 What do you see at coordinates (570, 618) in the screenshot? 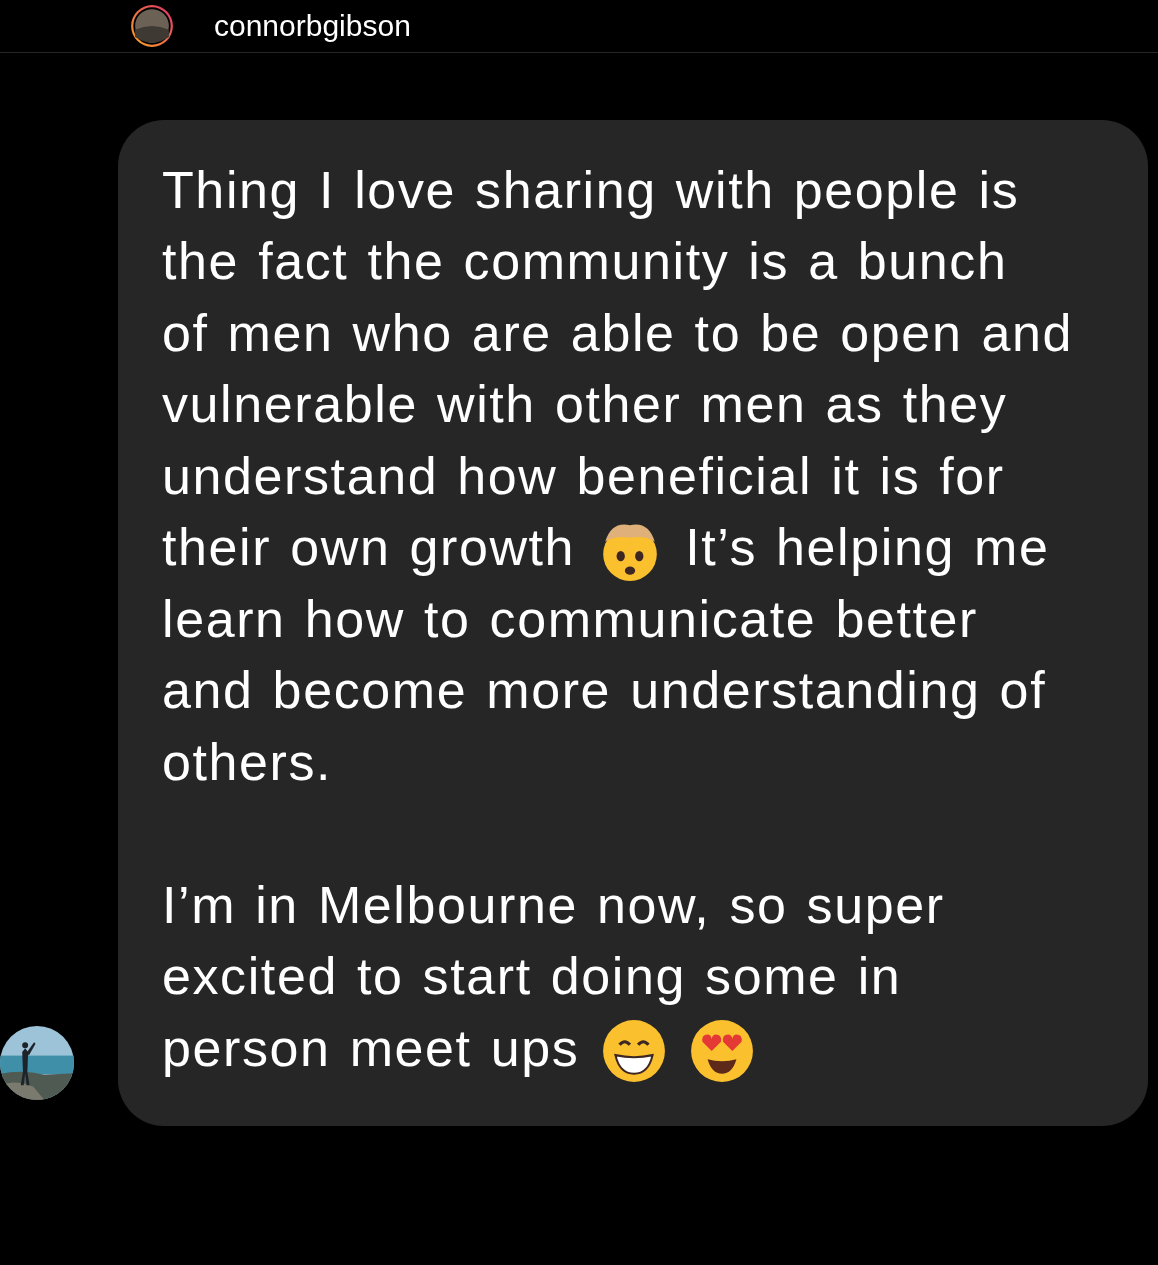
I see `message-text: learn how to communicate better` at bounding box center [570, 618].